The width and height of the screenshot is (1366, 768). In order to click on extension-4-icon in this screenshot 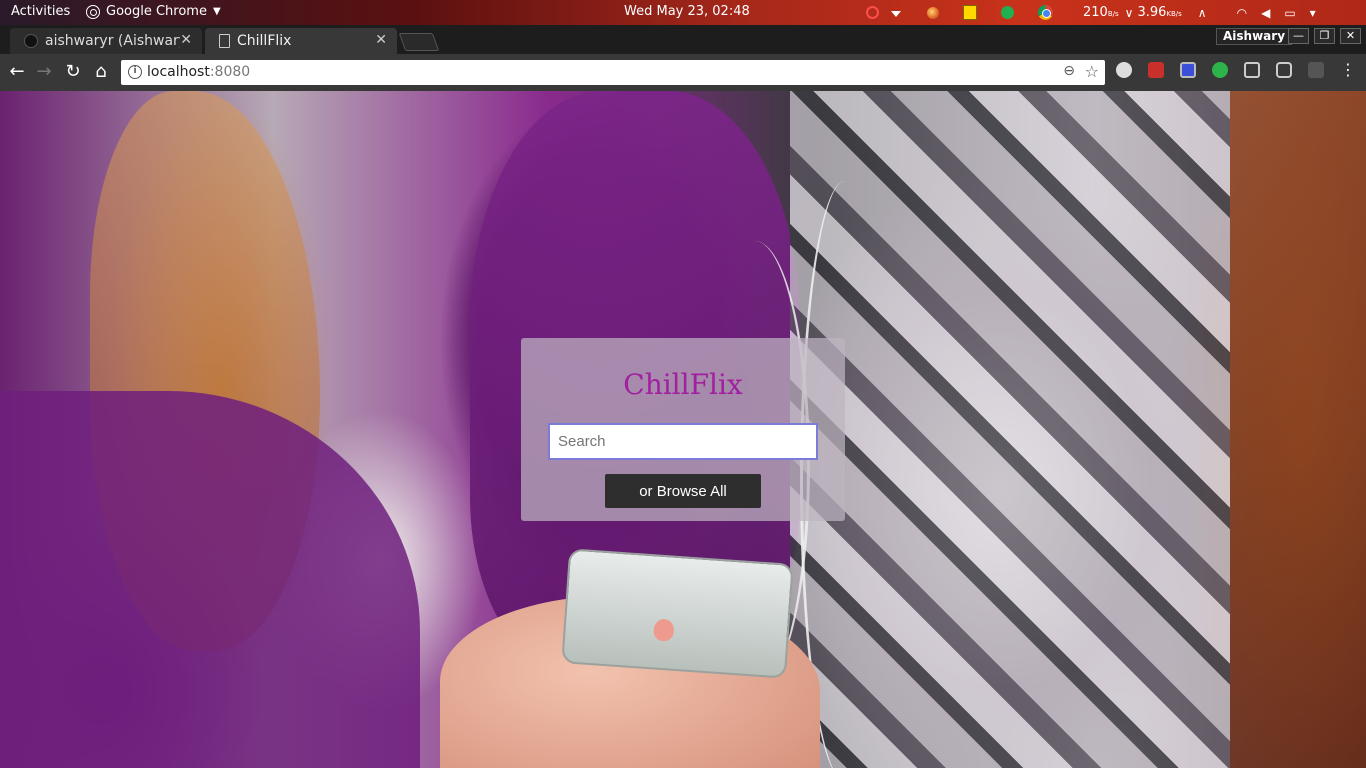, I will do `click(1220, 70)`.